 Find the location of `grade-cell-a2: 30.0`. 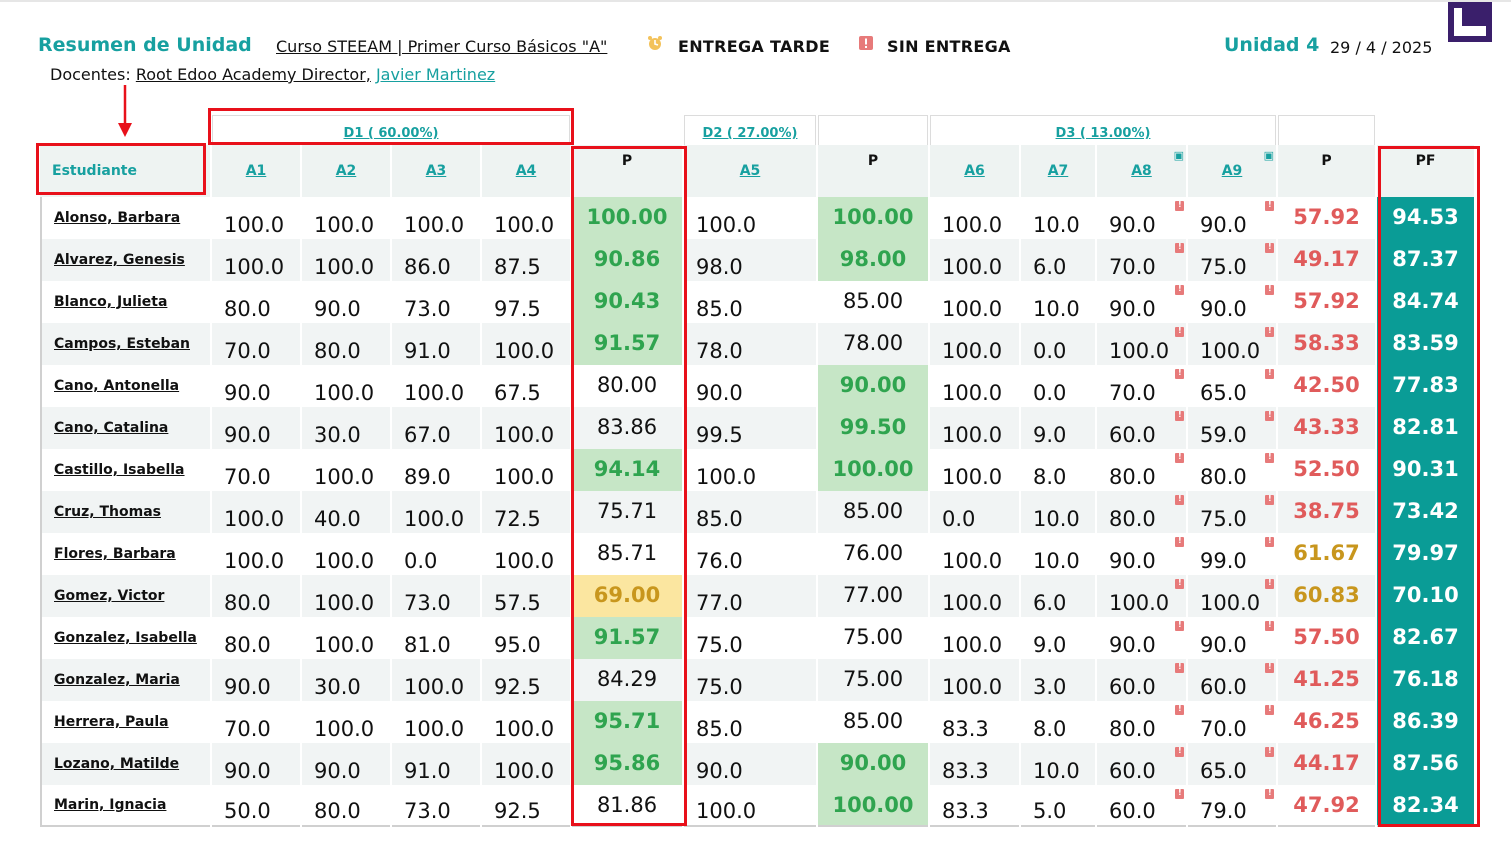

grade-cell-a2: 30.0 is located at coordinates (346, 428).